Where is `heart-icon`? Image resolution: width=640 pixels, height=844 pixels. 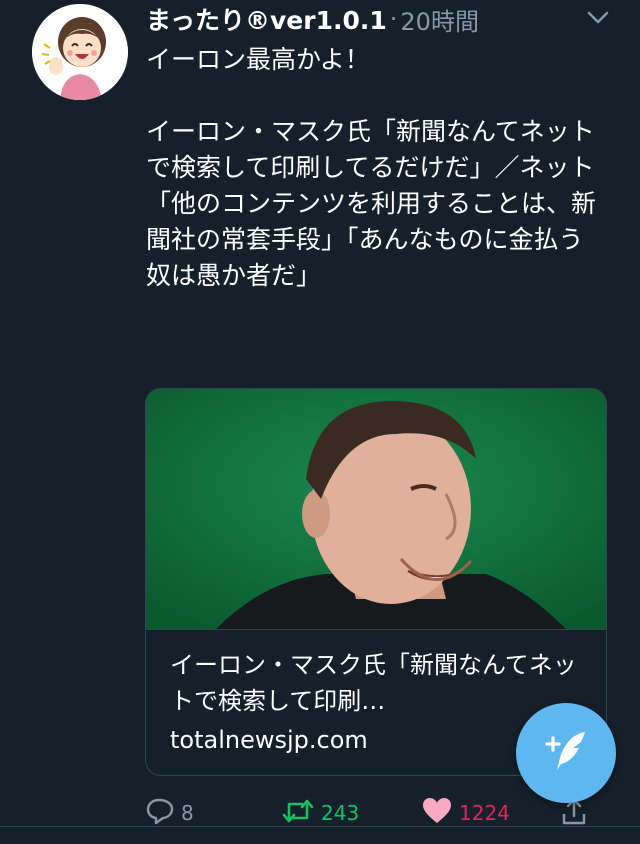 heart-icon is located at coordinates (437, 813).